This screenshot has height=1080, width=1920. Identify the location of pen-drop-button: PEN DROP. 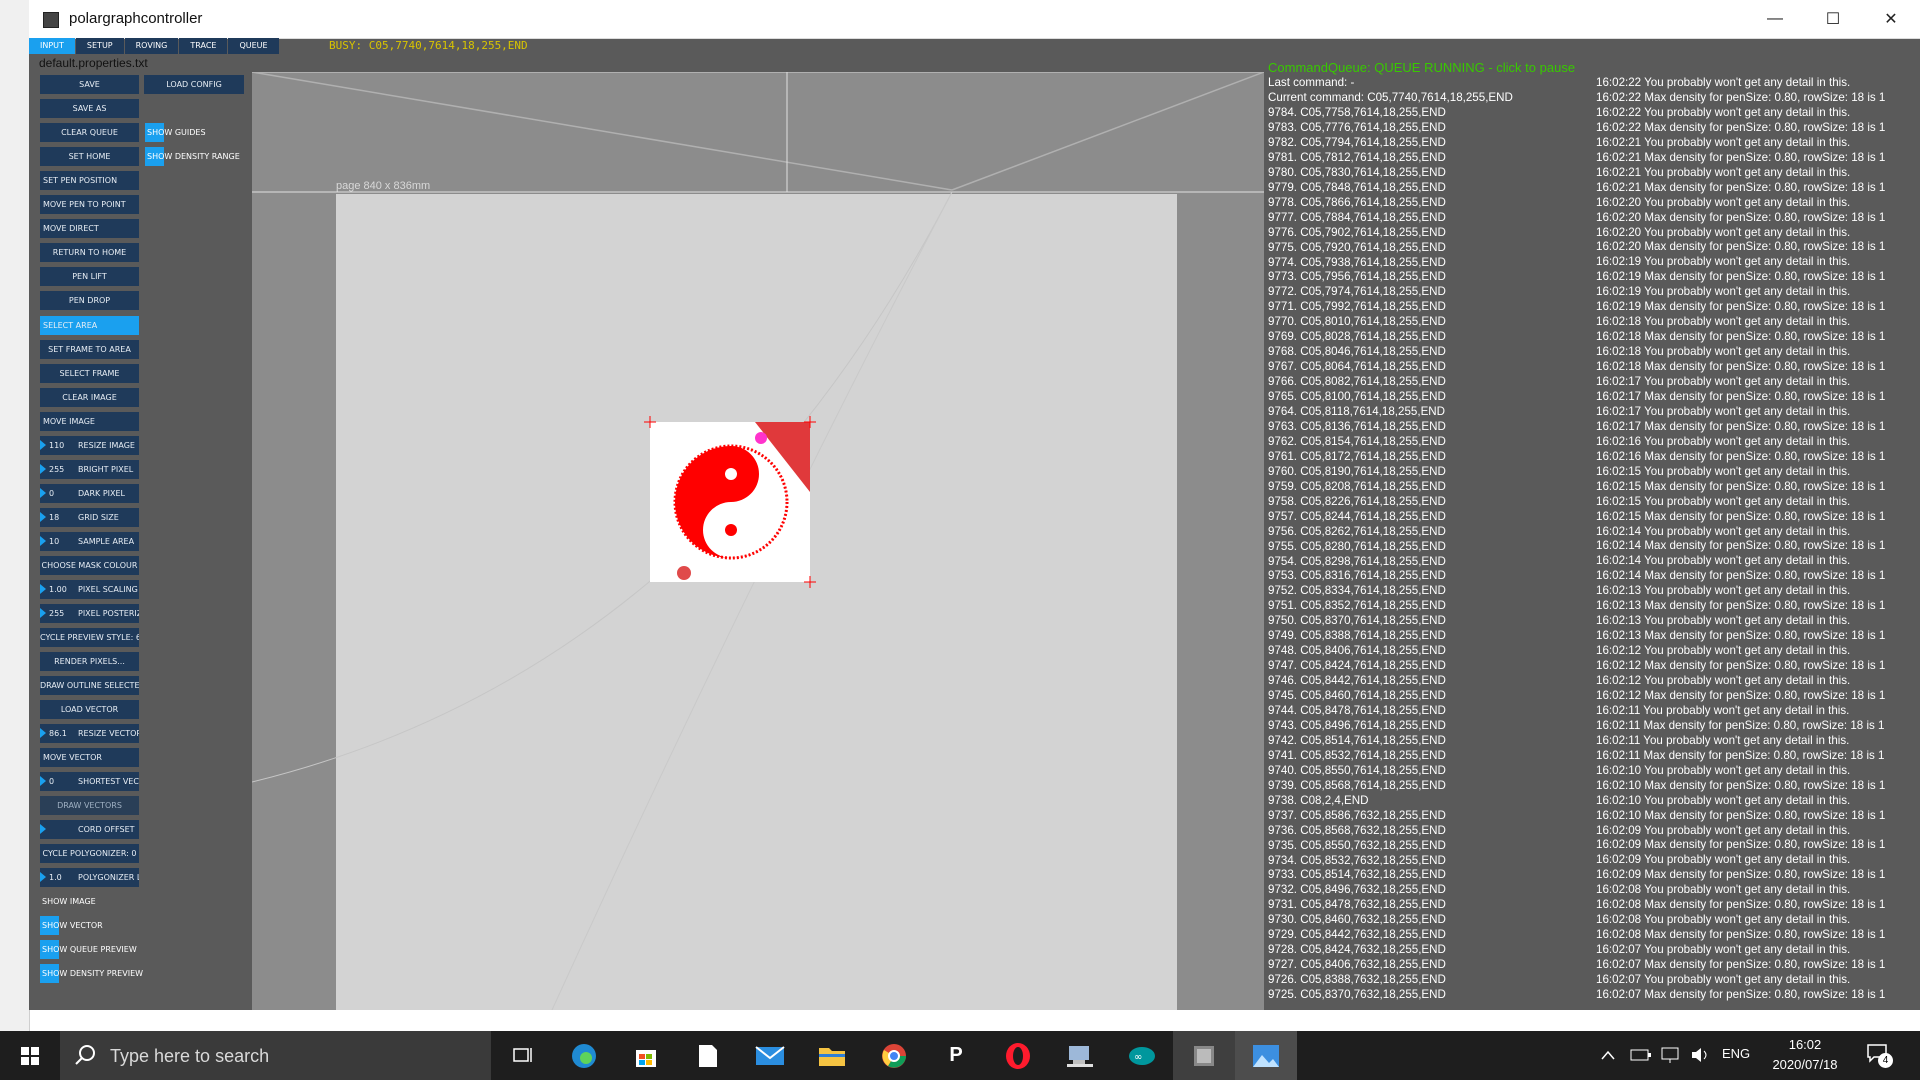
(89, 300).